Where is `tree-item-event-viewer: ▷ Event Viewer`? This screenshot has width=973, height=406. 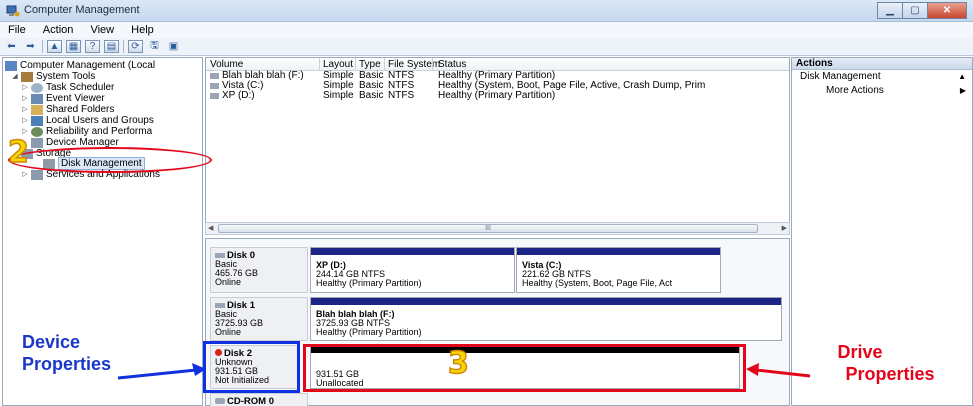
tree-item-event-viewer: ▷ Event Viewer is located at coordinates (62, 98).